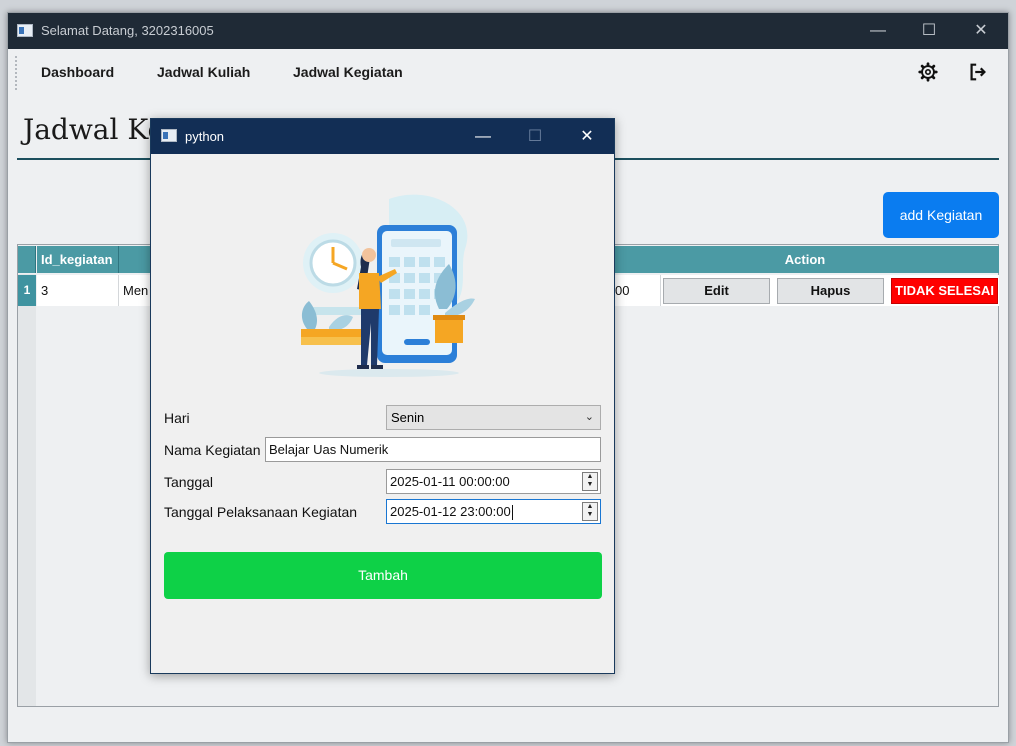  Describe the element at coordinates (189, 482) in the screenshot. I see `tanggal-label: Tanggal` at that location.